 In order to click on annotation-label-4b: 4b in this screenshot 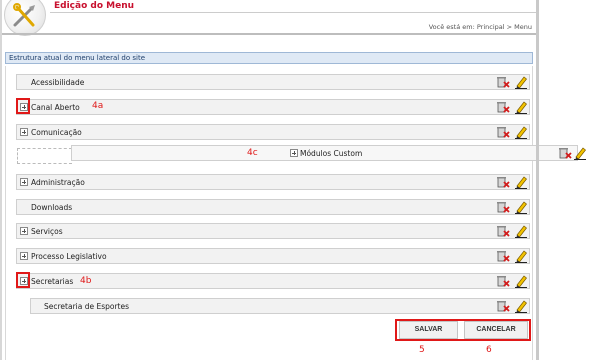, I will do `click(86, 281)`.